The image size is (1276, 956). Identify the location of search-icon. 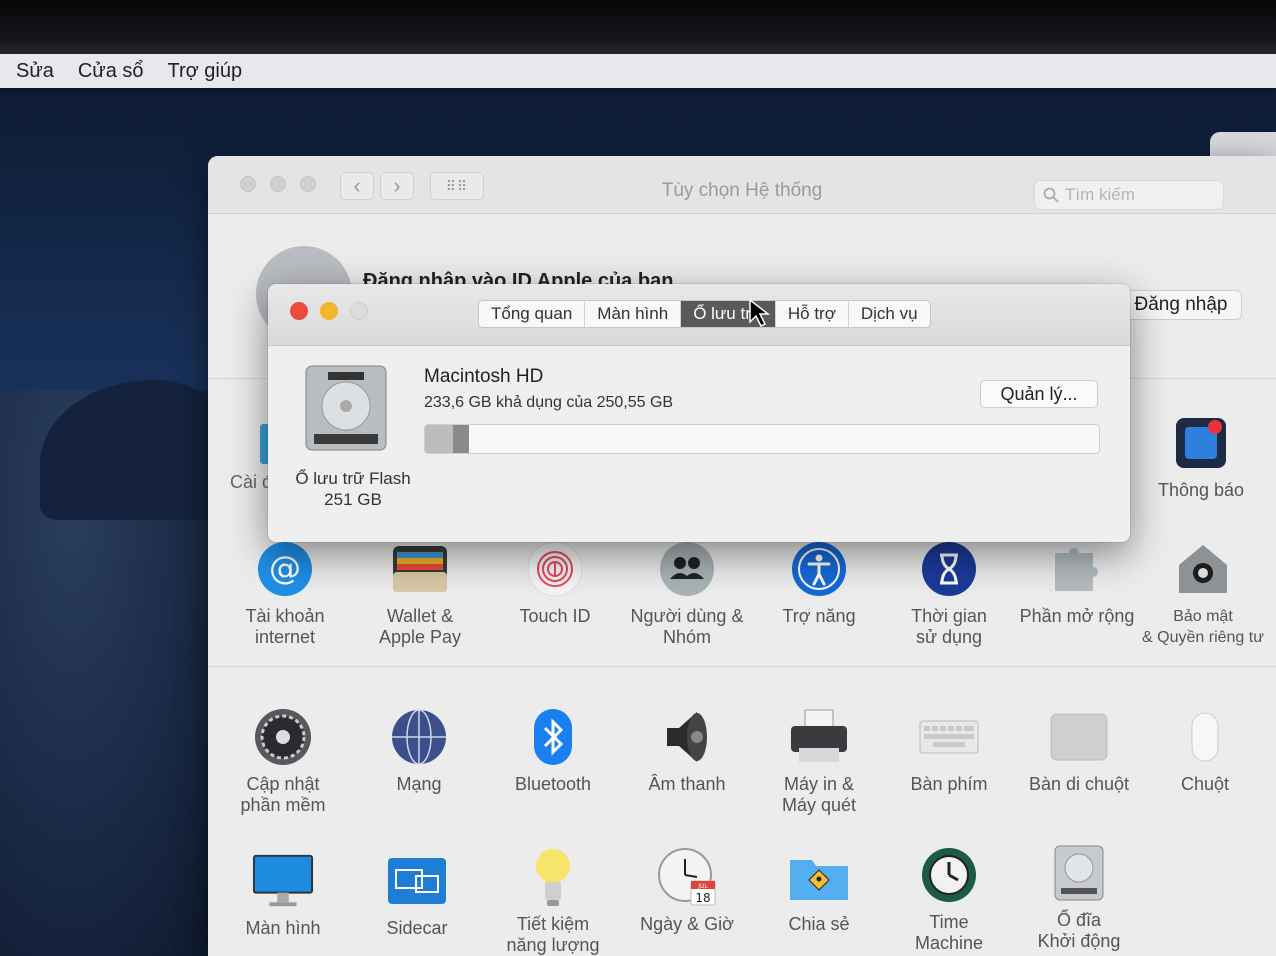
(1051, 195).